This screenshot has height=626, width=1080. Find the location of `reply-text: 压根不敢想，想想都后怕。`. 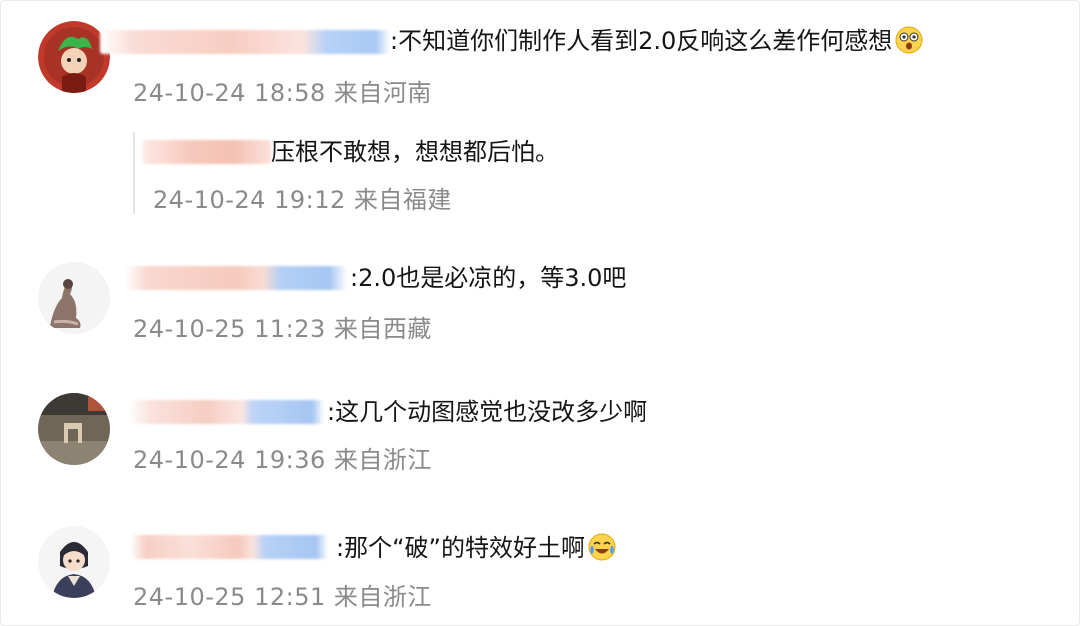

reply-text: 压根不敢想，想想都后怕。 is located at coordinates (415, 152).